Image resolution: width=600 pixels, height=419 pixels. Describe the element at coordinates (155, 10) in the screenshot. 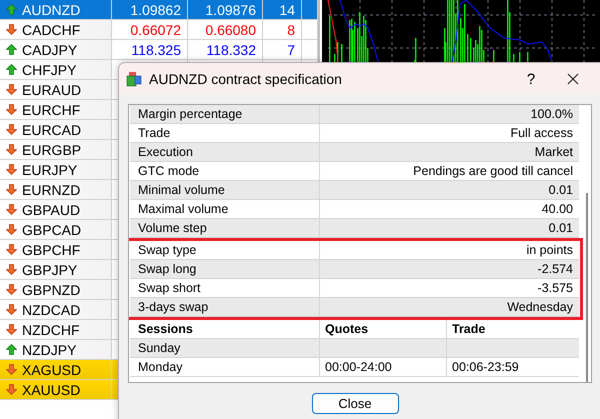

I see `bid-price: 1.09862` at that location.